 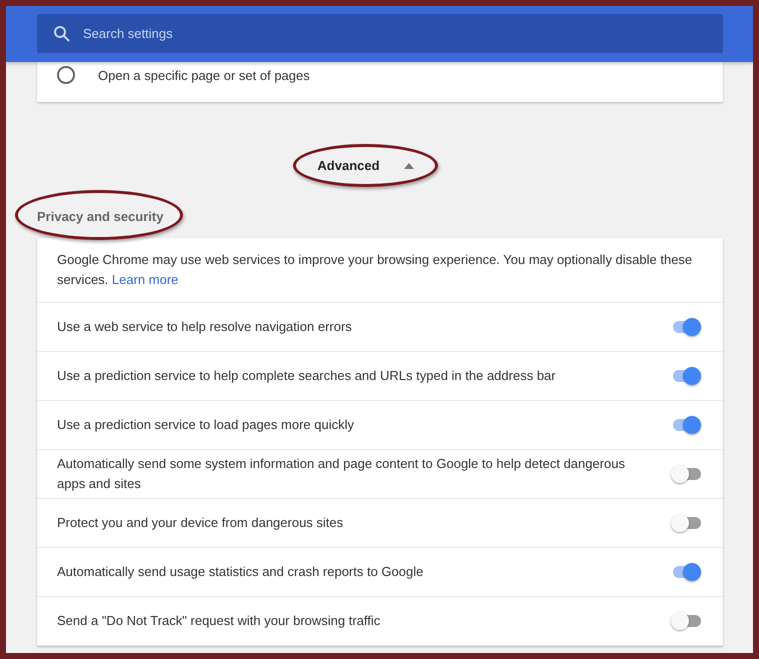 What do you see at coordinates (204, 327) in the screenshot?
I see `setting-label: Use a web service to help resolve navigation errors` at bounding box center [204, 327].